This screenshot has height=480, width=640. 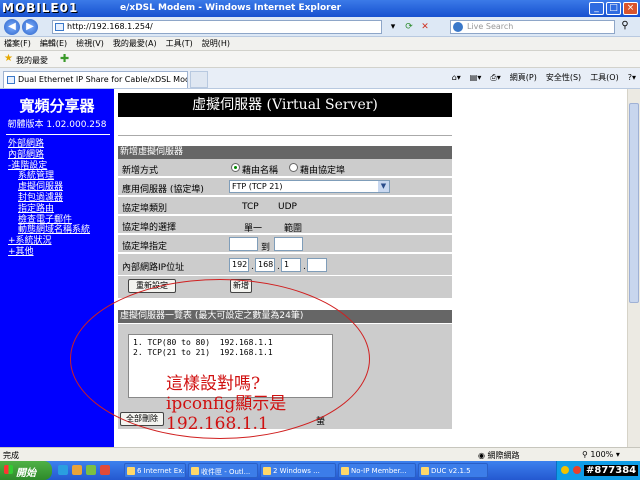 What do you see at coordinates (49, 241) in the screenshot?
I see `nav-system-status: +系統狀況` at bounding box center [49, 241].